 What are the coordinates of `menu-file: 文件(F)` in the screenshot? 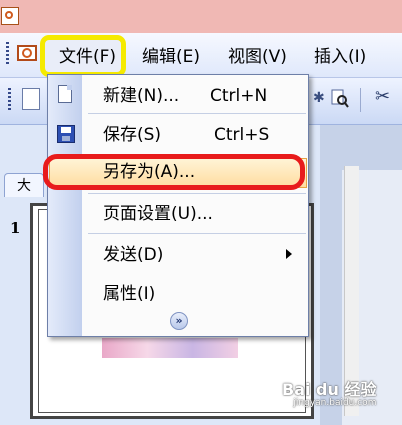 It's located at (83, 56).